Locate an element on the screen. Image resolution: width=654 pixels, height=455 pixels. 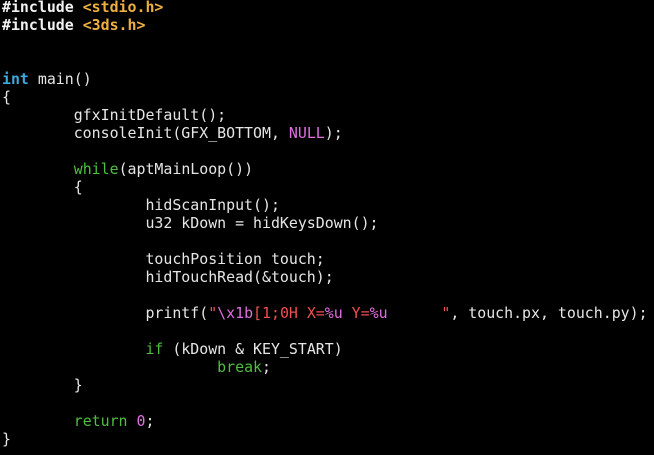
code-token-plain: hidTouchRead(&touch); is located at coordinates (168, 277).